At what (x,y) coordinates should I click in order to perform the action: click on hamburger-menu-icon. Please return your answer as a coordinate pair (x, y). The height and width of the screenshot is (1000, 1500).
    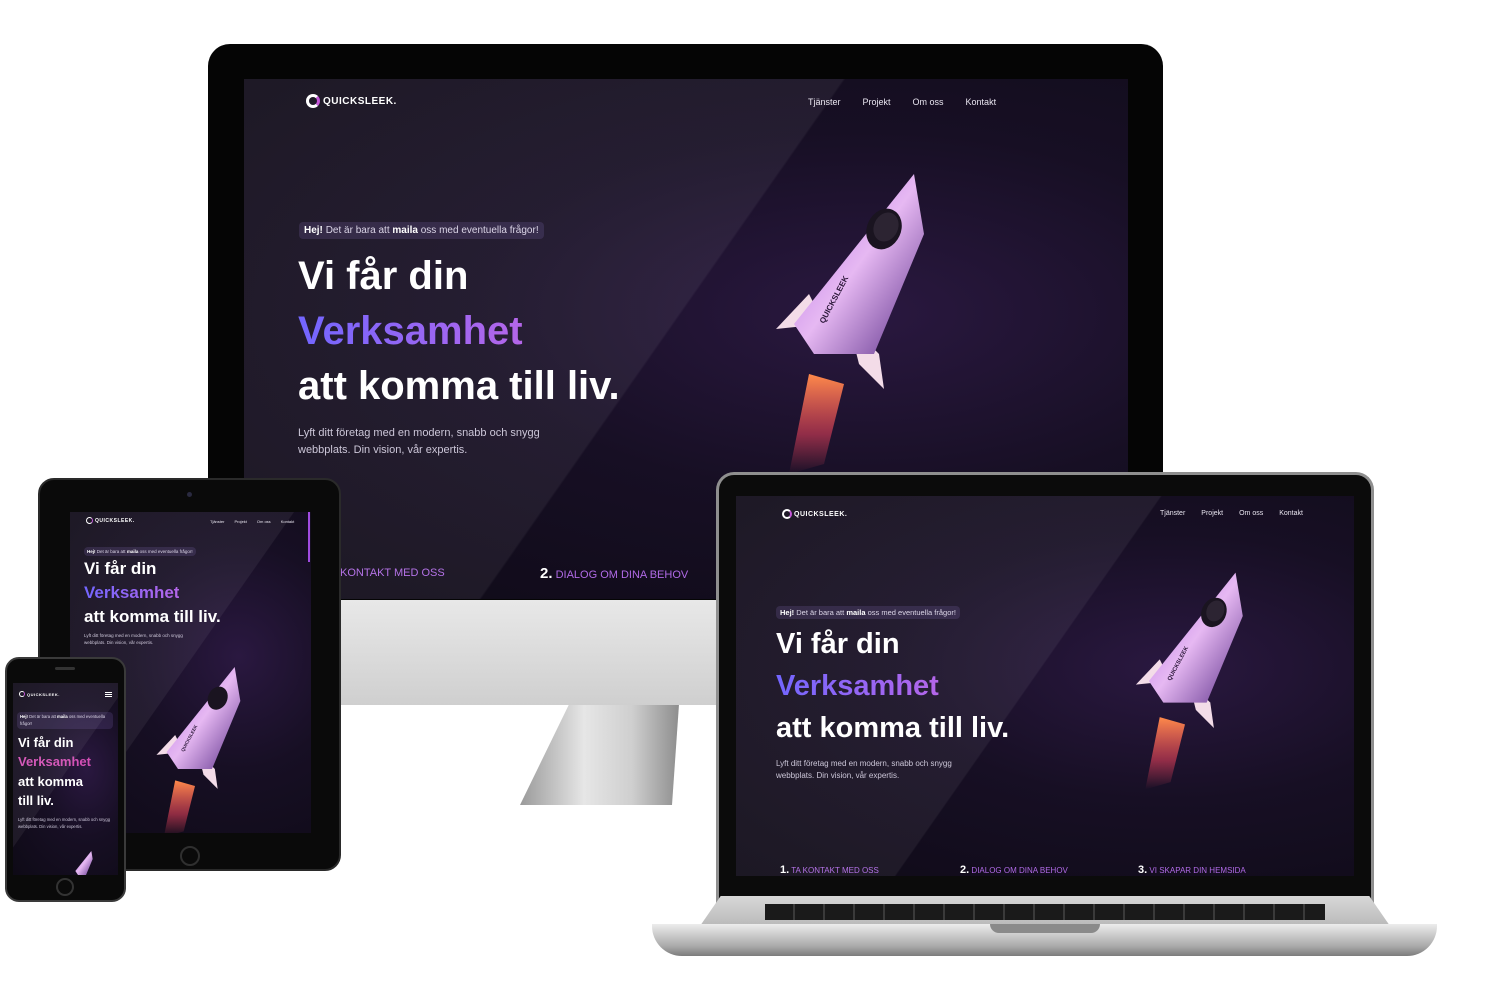
    Looking at the image, I should click on (108, 694).